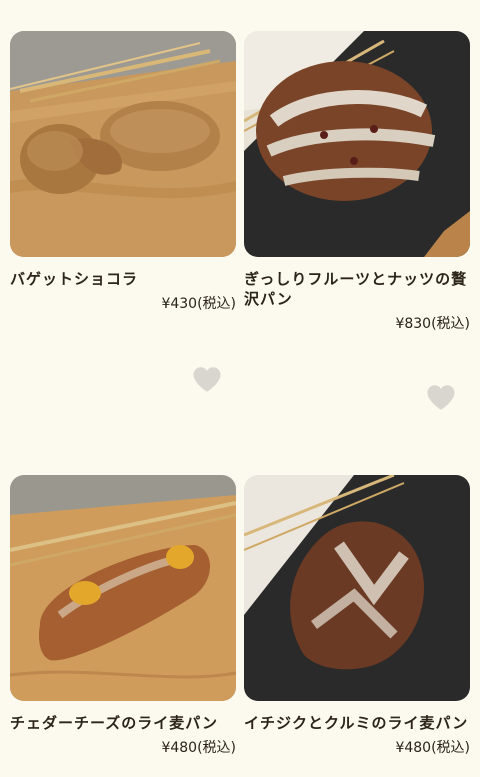 This screenshot has height=777, width=480. I want to click on fruit-nut-bread-photo, so click(357, 144).